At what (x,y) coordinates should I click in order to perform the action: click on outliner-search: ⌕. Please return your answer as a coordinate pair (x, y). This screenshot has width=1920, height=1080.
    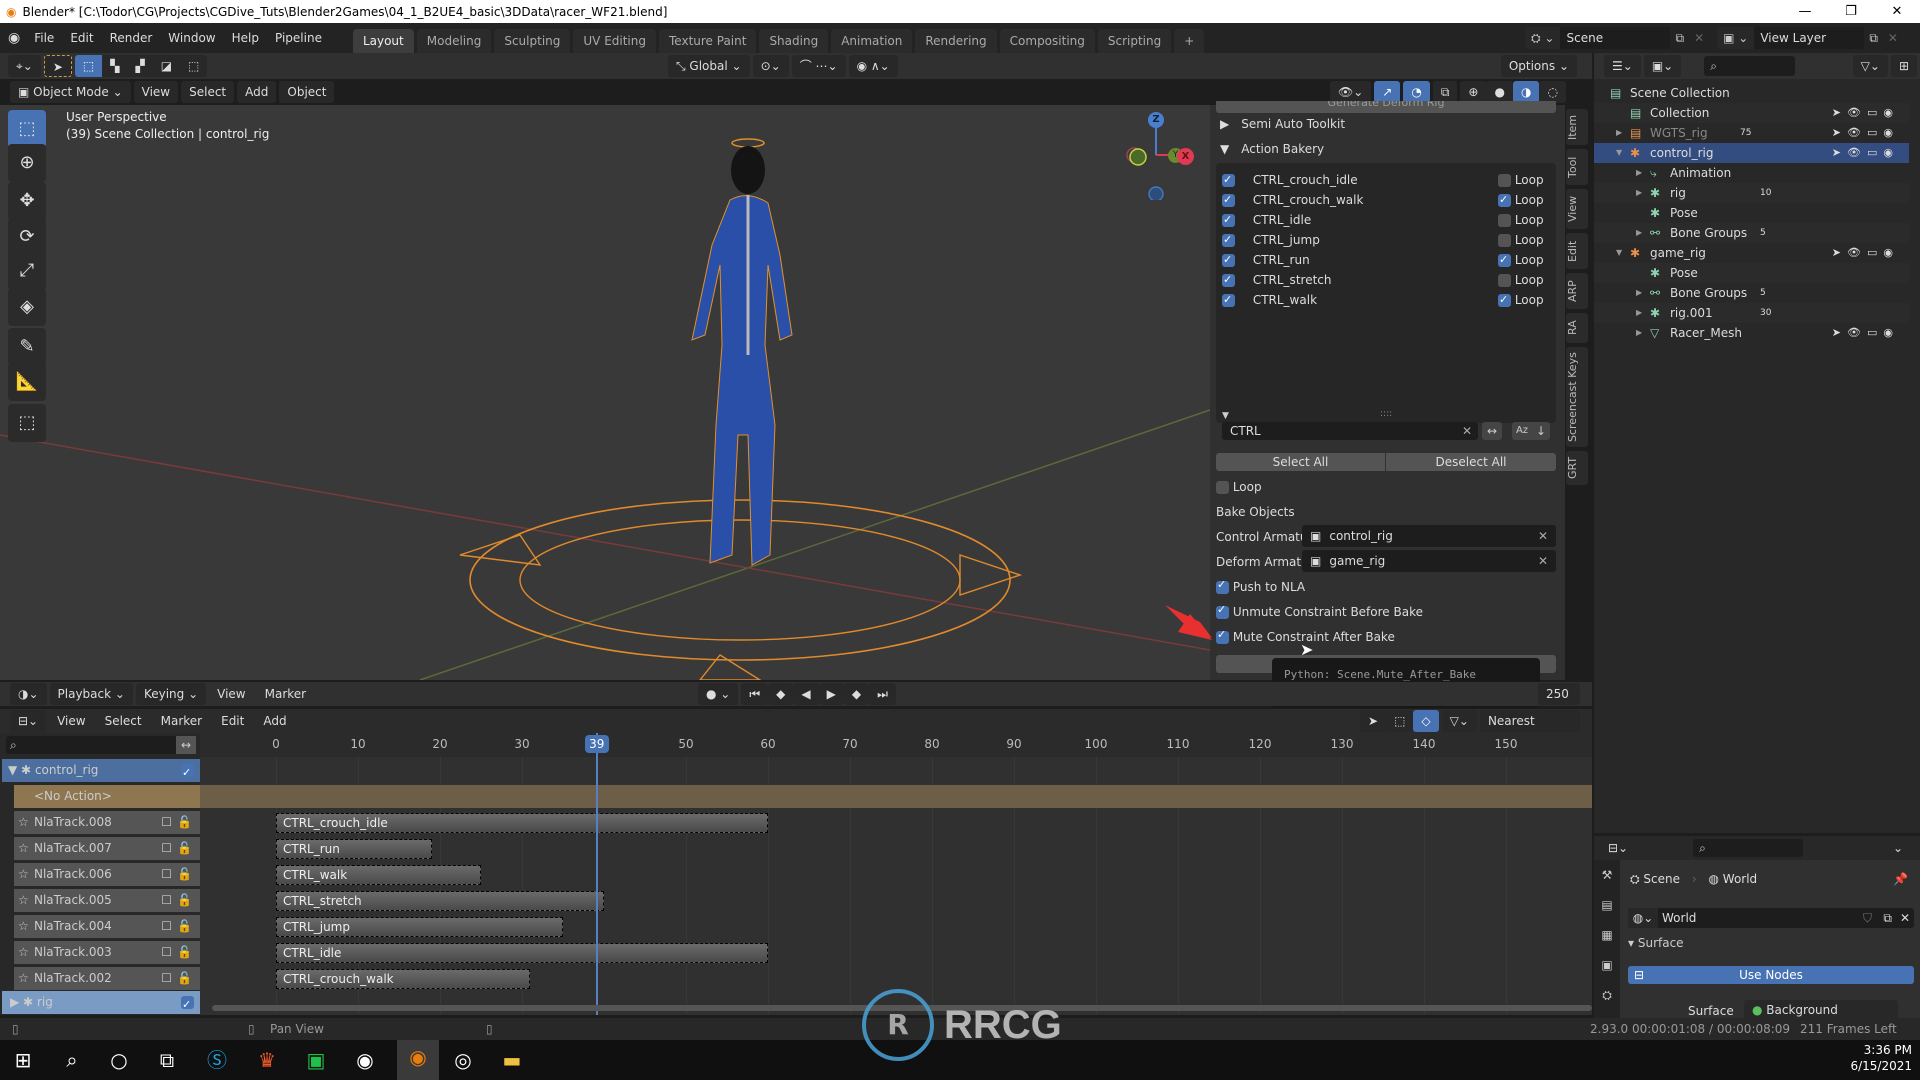
    Looking at the image, I should click on (1749, 66).